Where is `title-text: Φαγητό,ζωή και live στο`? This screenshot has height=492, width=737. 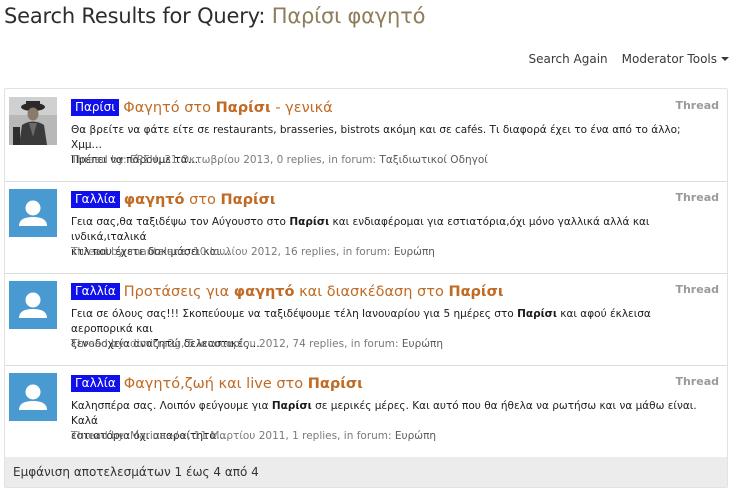 title-text: Φαγητό,ζωή και live στο is located at coordinates (215, 384).